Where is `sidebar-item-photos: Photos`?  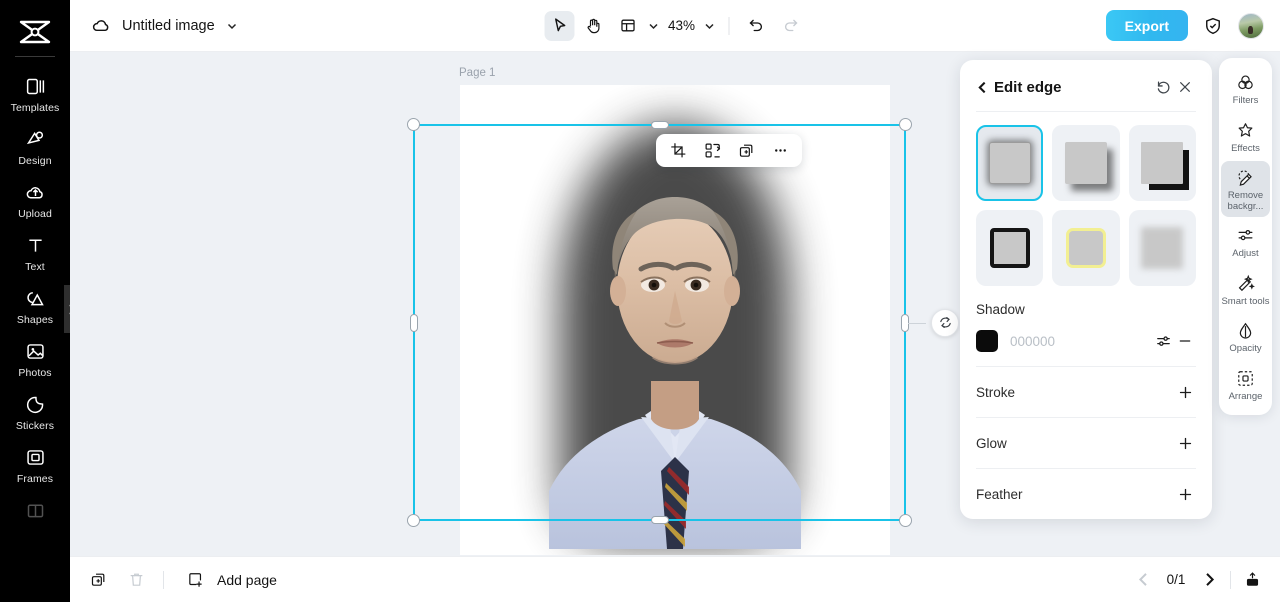
sidebar-item-photos: Photos is located at coordinates (35, 358).